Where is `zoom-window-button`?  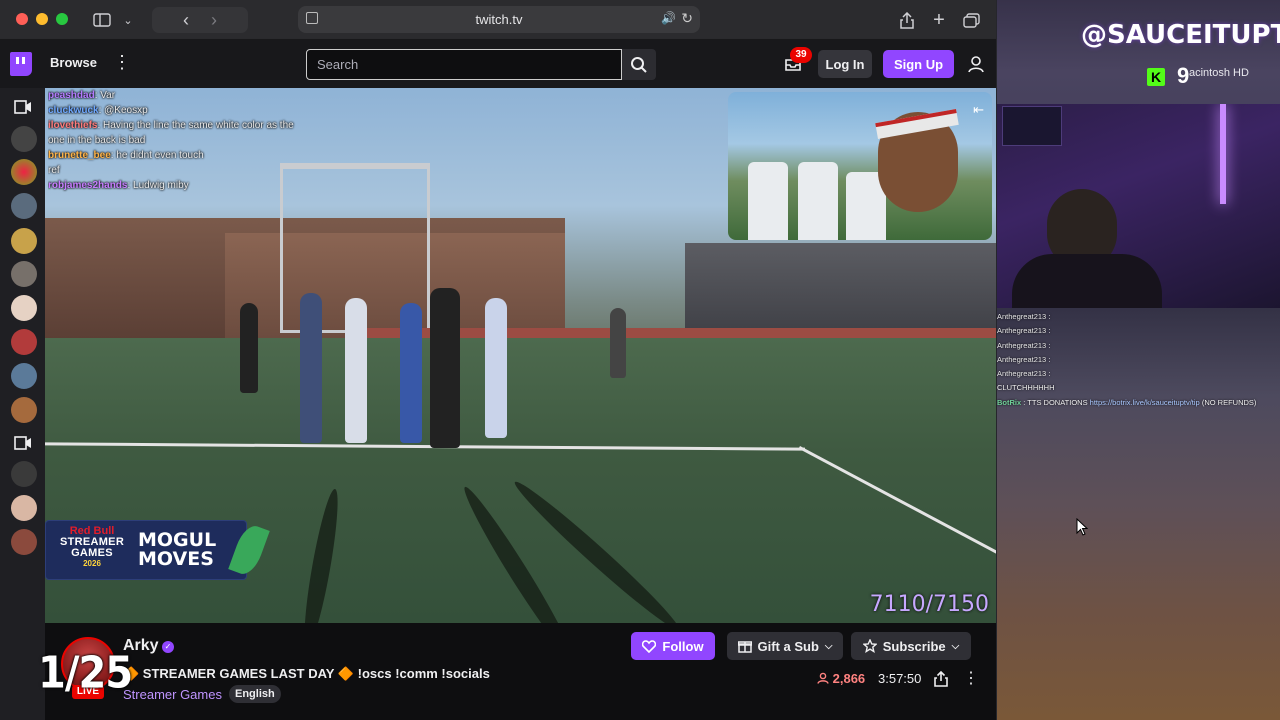
zoom-window-button is located at coordinates (62, 19).